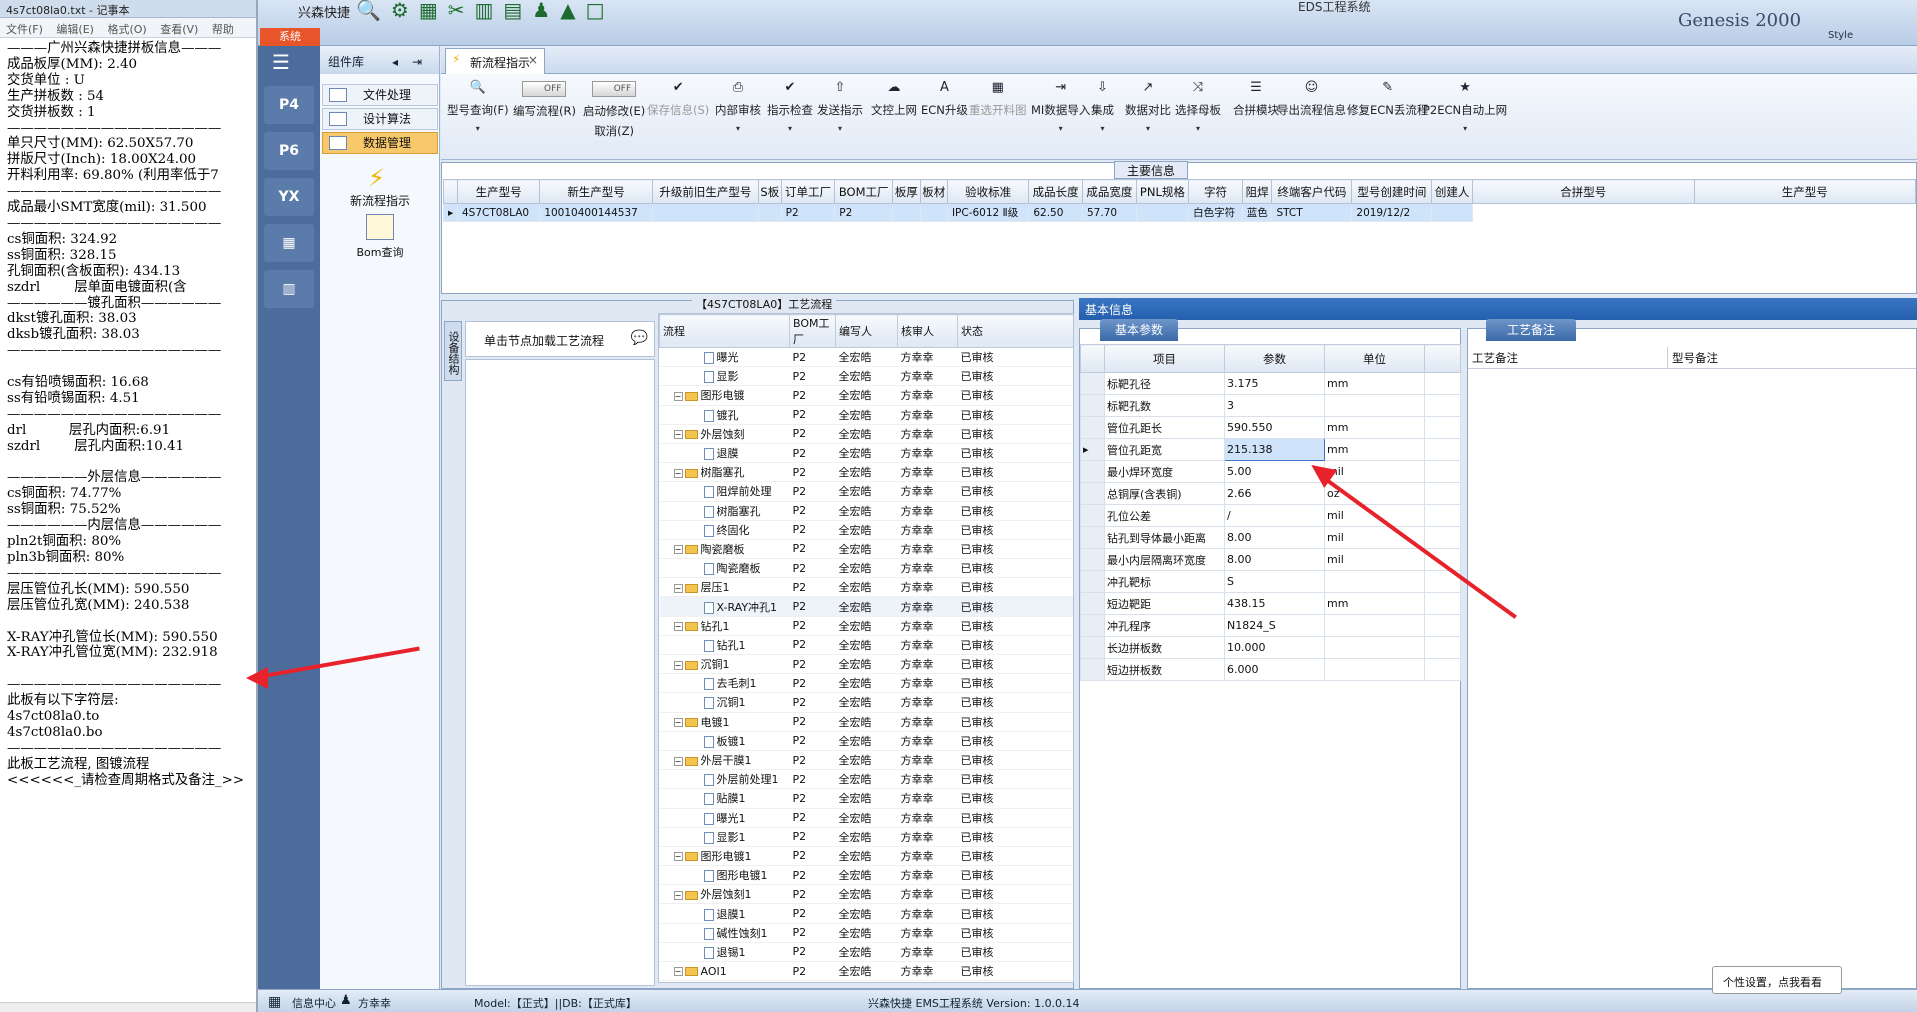 This screenshot has width=1917, height=1012. What do you see at coordinates (126, 29) in the screenshot?
I see `menu-format: 格式(O)` at bounding box center [126, 29].